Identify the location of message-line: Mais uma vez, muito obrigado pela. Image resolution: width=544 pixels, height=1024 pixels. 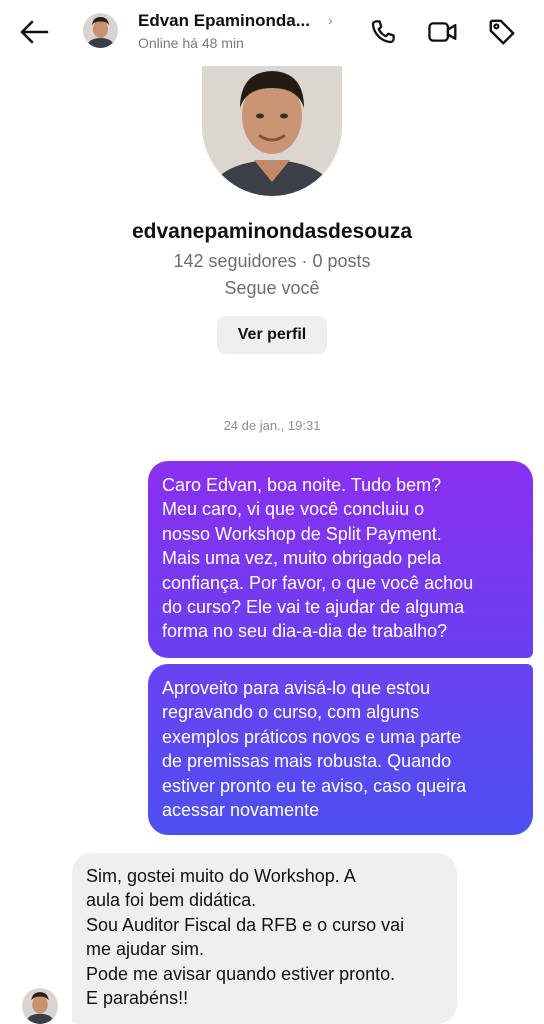
(302, 558).